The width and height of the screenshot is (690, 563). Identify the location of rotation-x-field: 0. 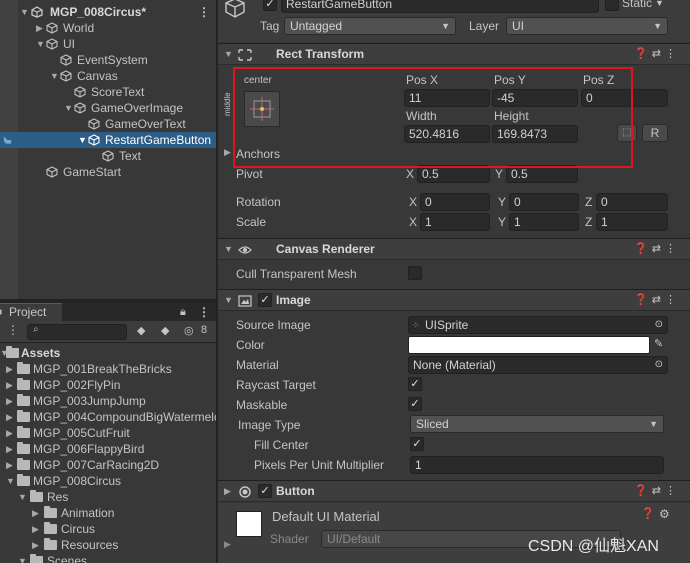
(455, 202).